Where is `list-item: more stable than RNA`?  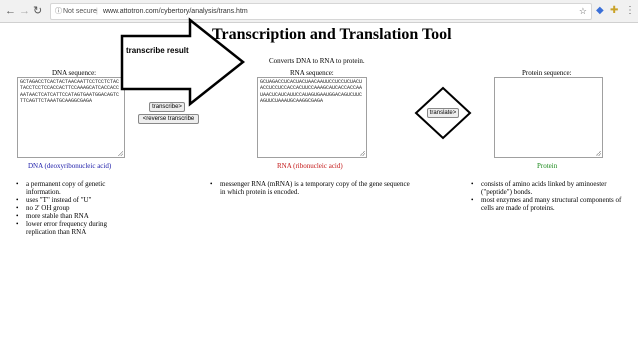 list-item: more stable than RNA is located at coordinates (69, 216).